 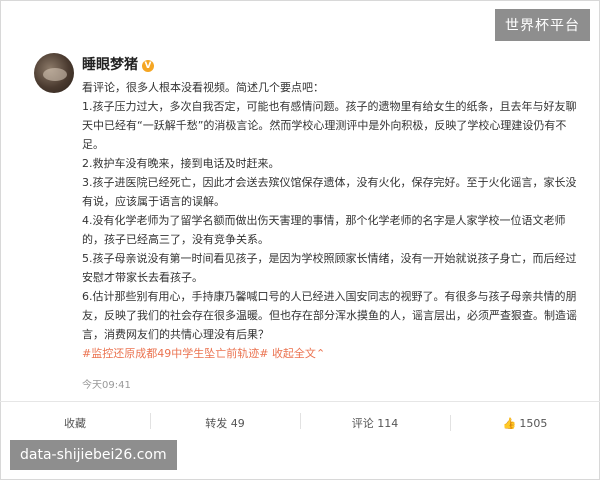 What do you see at coordinates (203, 87) in the screenshot?
I see `post-paragraph: 看评论，很多人根本没看视频。简述几个要点吧：` at bounding box center [203, 87].